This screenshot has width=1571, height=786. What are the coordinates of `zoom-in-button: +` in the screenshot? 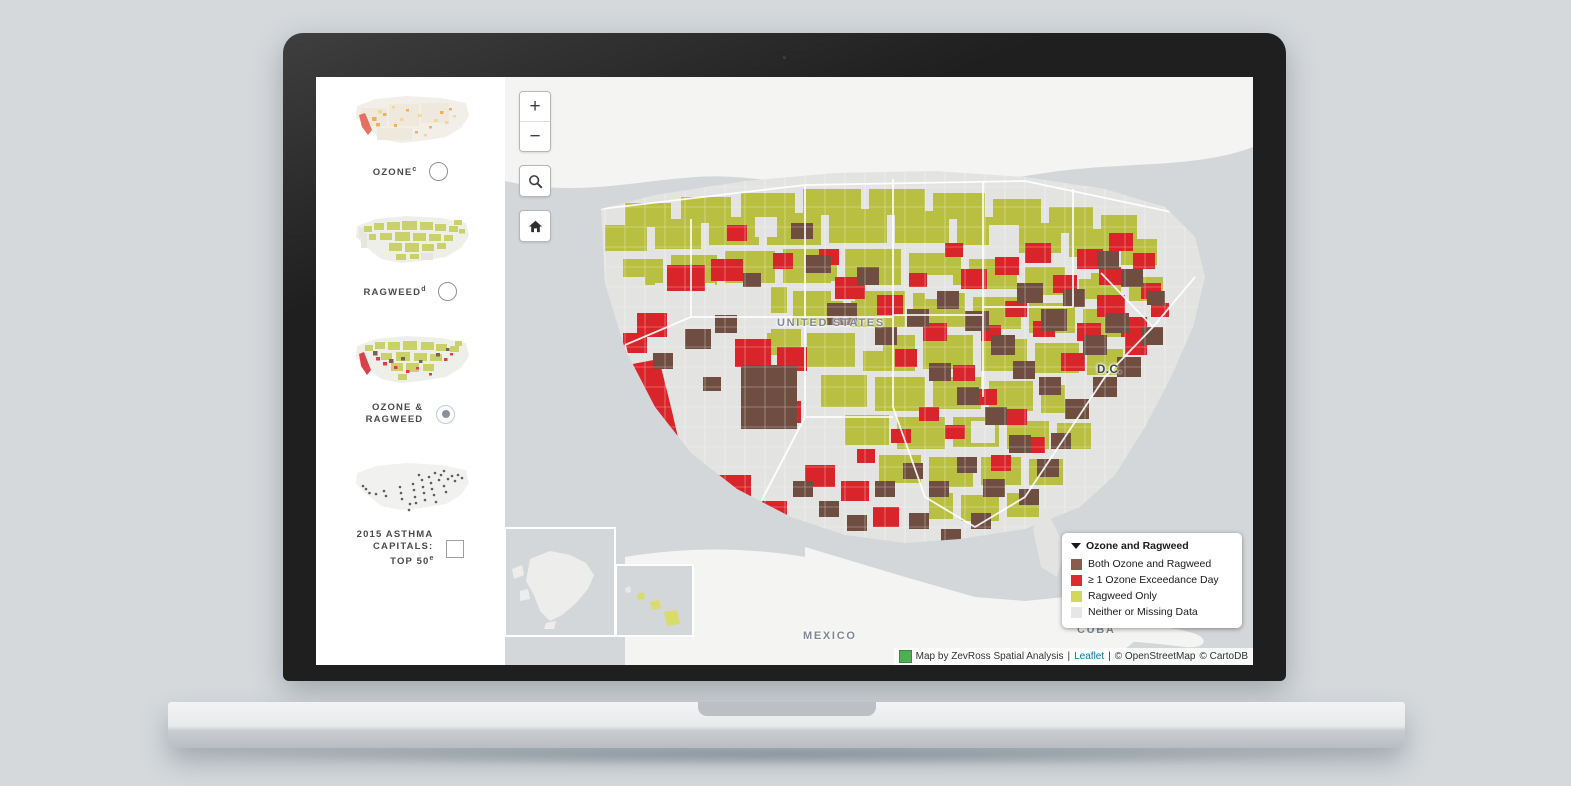 It's located at (535, 106).